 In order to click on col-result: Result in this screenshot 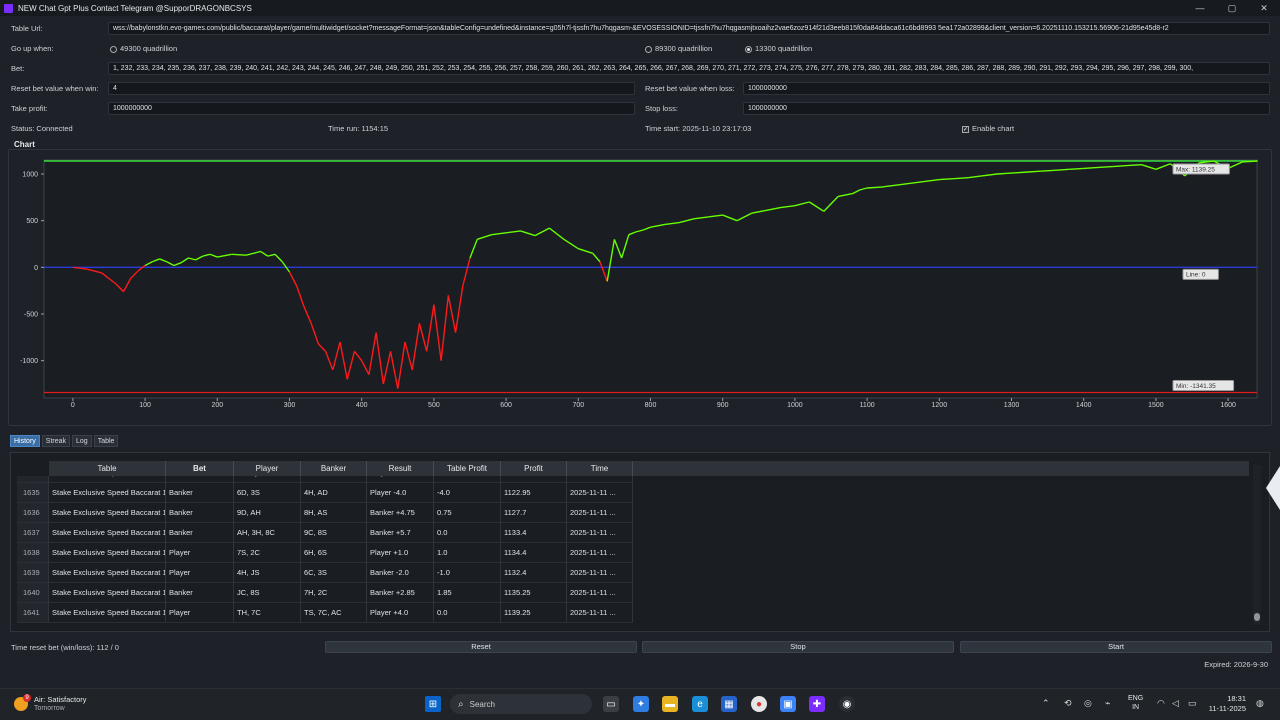, I will do `click(400, 468)`.